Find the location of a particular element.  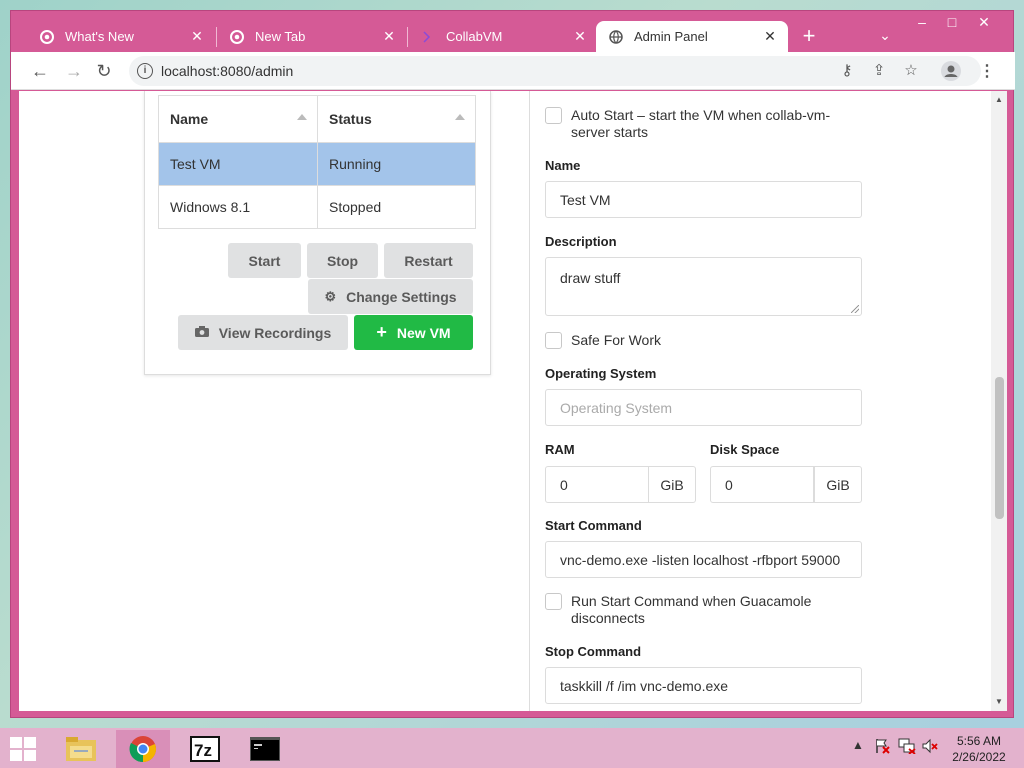

stop-command-input: taskkill /f /im vnc-demo.exe is located at coordinates (703, 685).